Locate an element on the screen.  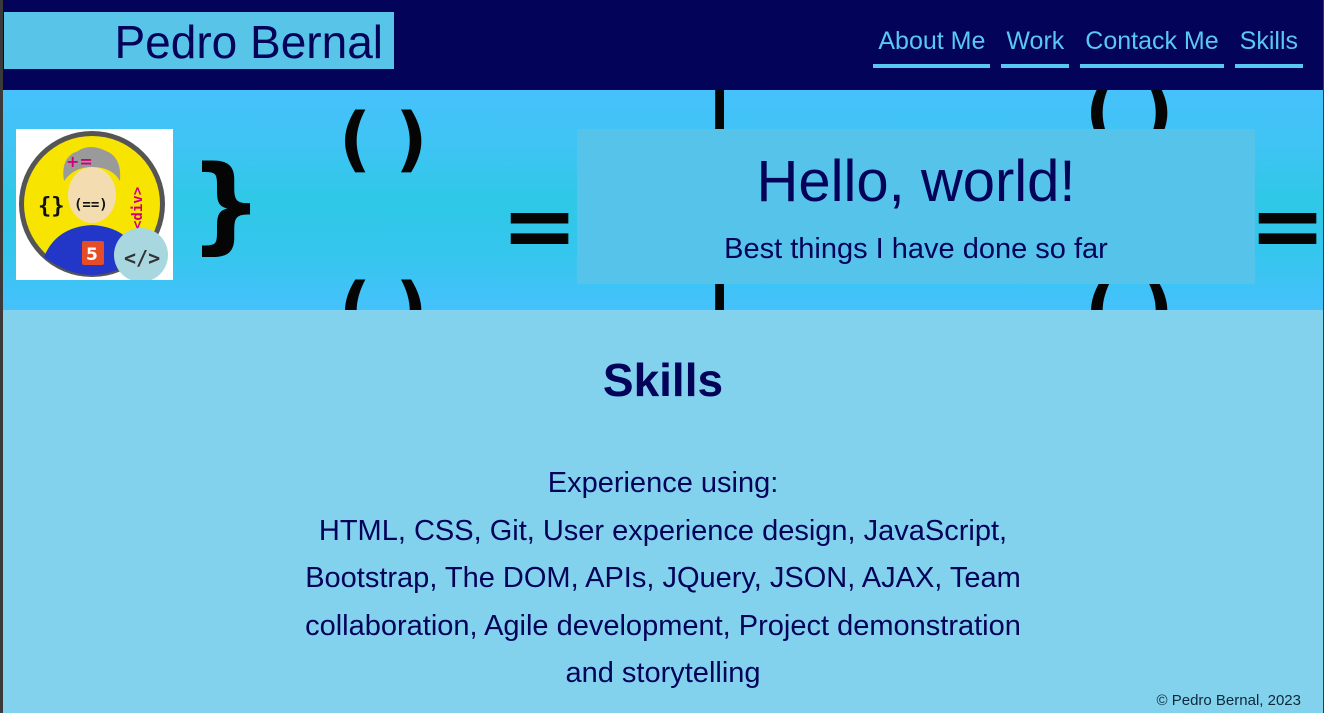
nav-about-me: About Me is located at coordinates (932, 47).